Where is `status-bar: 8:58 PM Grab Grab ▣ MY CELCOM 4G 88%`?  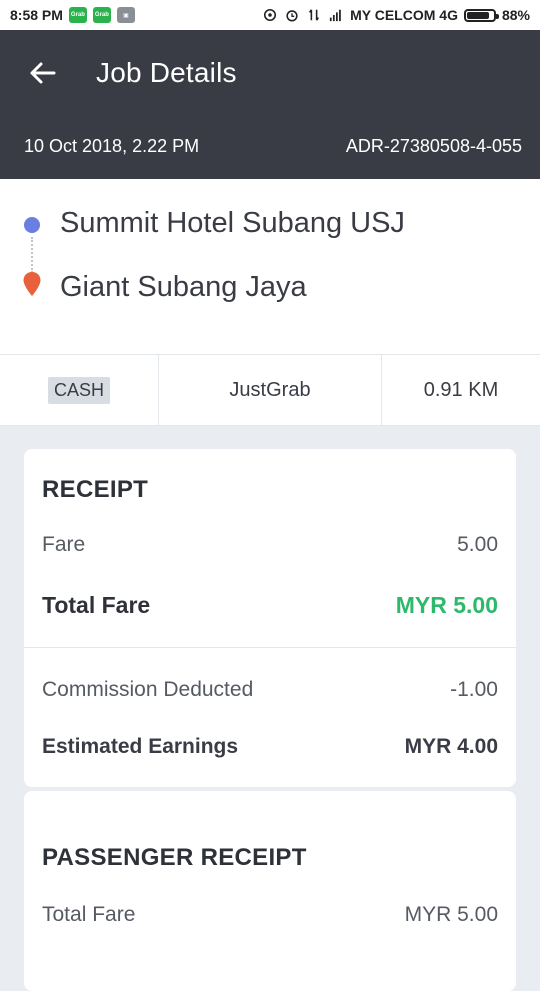 status-bar: 8:58 PM Grab Grab ▣ MY CELCOM 4G 88% is located at coordinates (270, 15).